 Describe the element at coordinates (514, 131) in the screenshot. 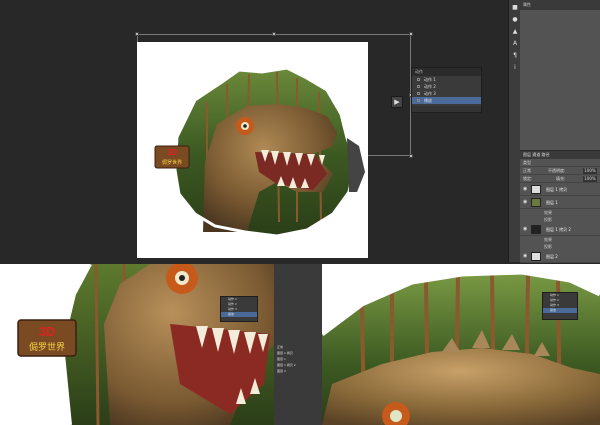

I see `panel-icon-strip: ■ ● ▲ A ¶ i` at that location.